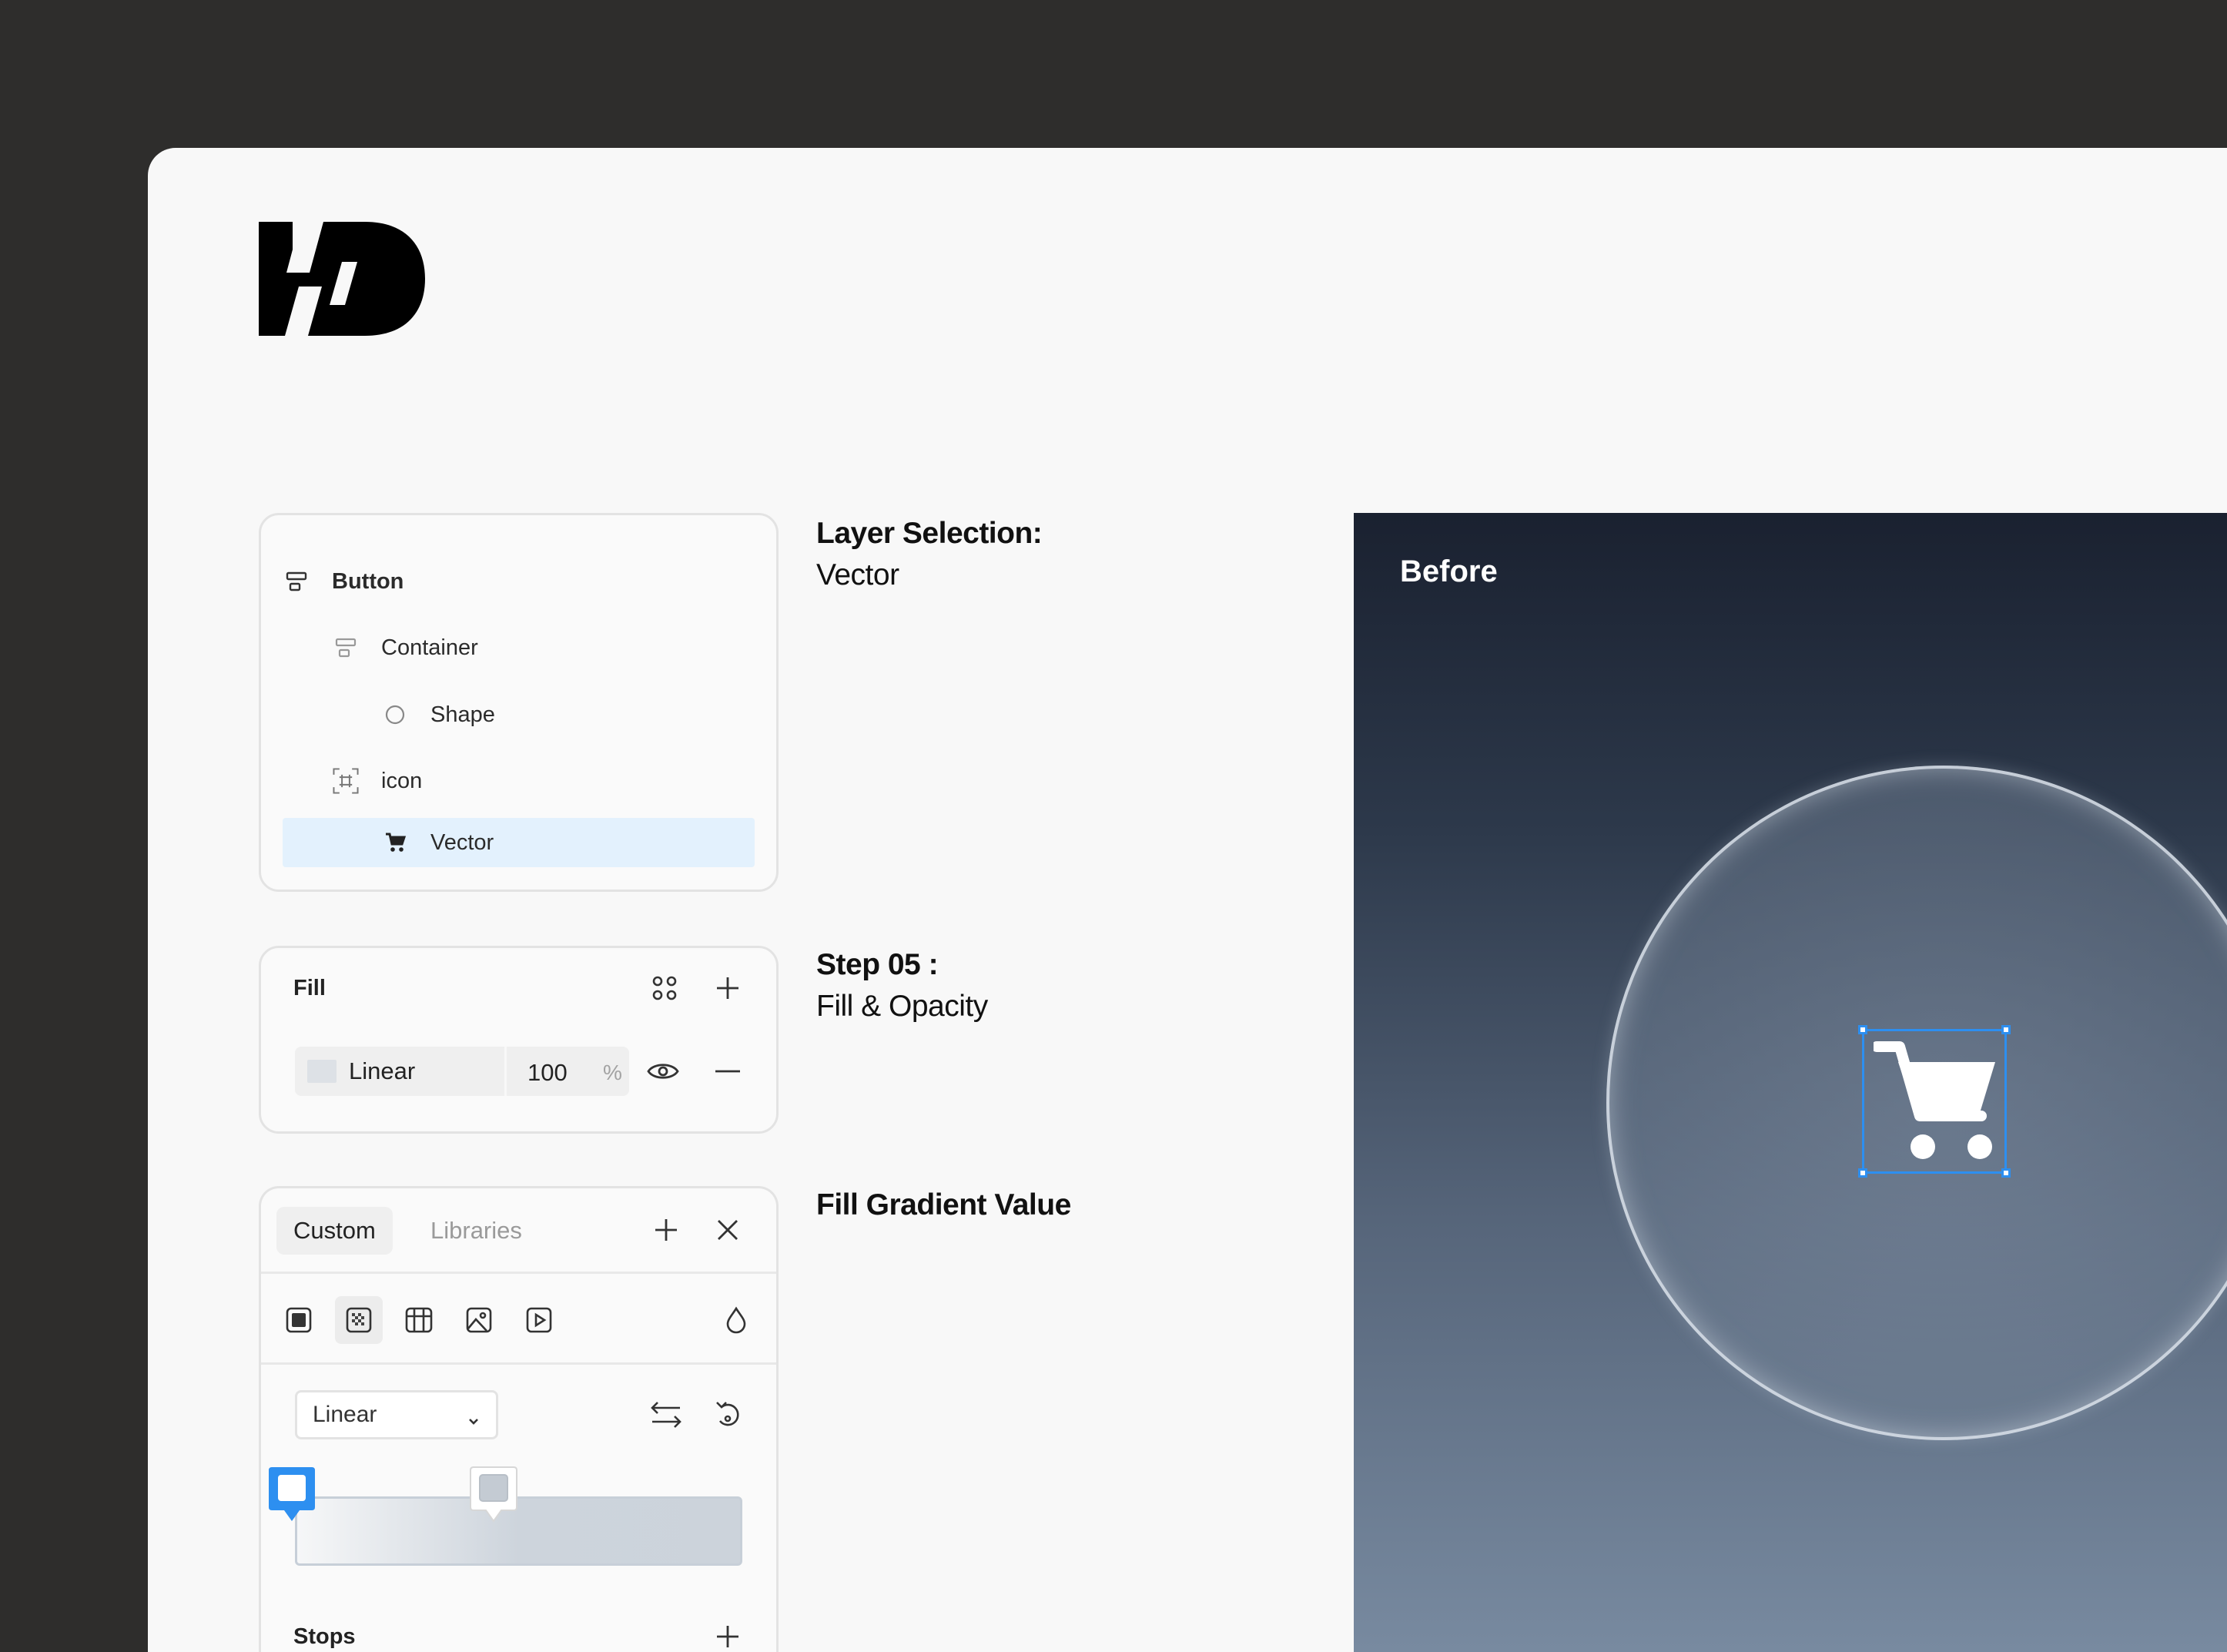 The width and height of the screenshot is (2227, 1652). I want to click on selection-box, so click(1935, 1101).